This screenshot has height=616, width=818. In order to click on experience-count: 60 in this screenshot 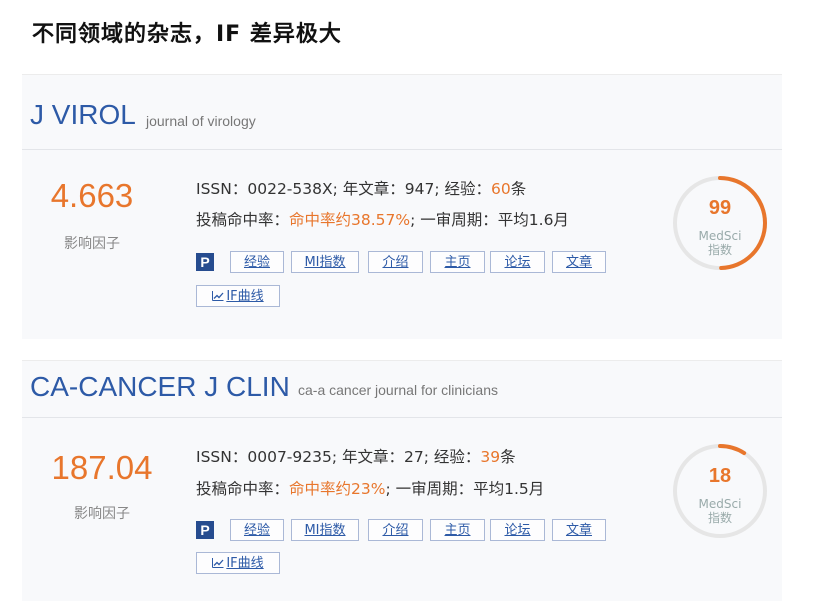, I will do `click(501, 189)`.